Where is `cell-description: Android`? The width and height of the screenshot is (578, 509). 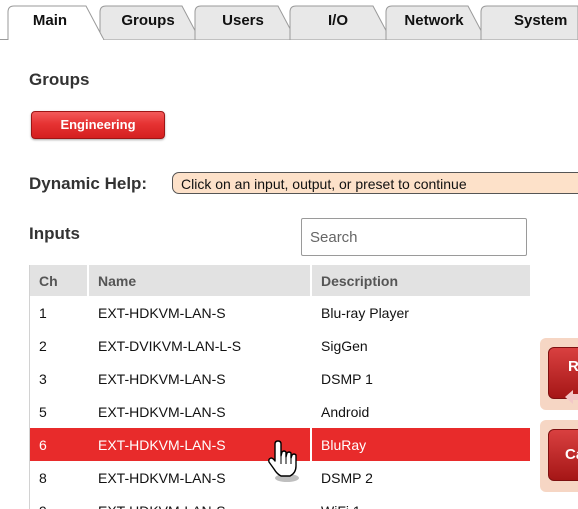
cell-description: Android is located at coordinates (345, 411).